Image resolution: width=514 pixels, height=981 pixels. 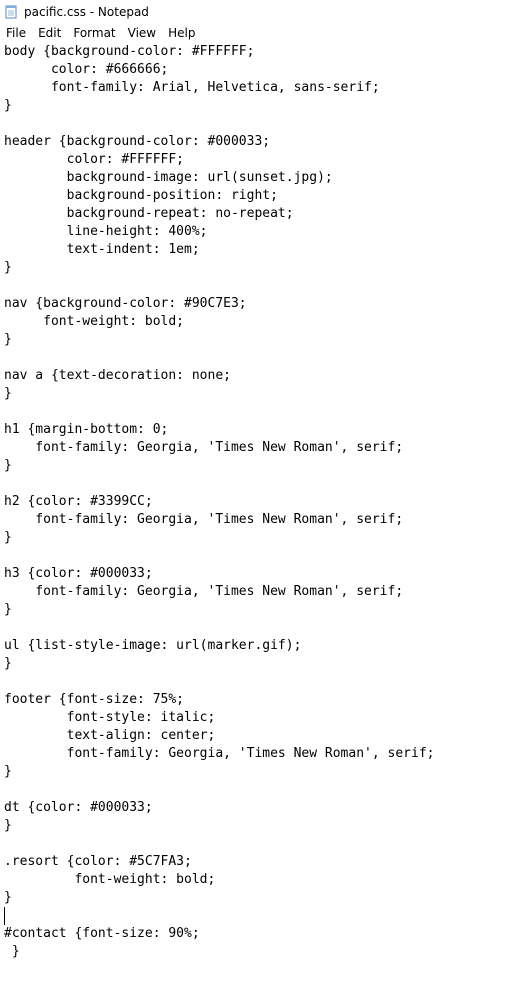 What do you see at coordinates (11, 12) in the screenshot?
I see `notepad-icon` at bounding box center [11, 12].